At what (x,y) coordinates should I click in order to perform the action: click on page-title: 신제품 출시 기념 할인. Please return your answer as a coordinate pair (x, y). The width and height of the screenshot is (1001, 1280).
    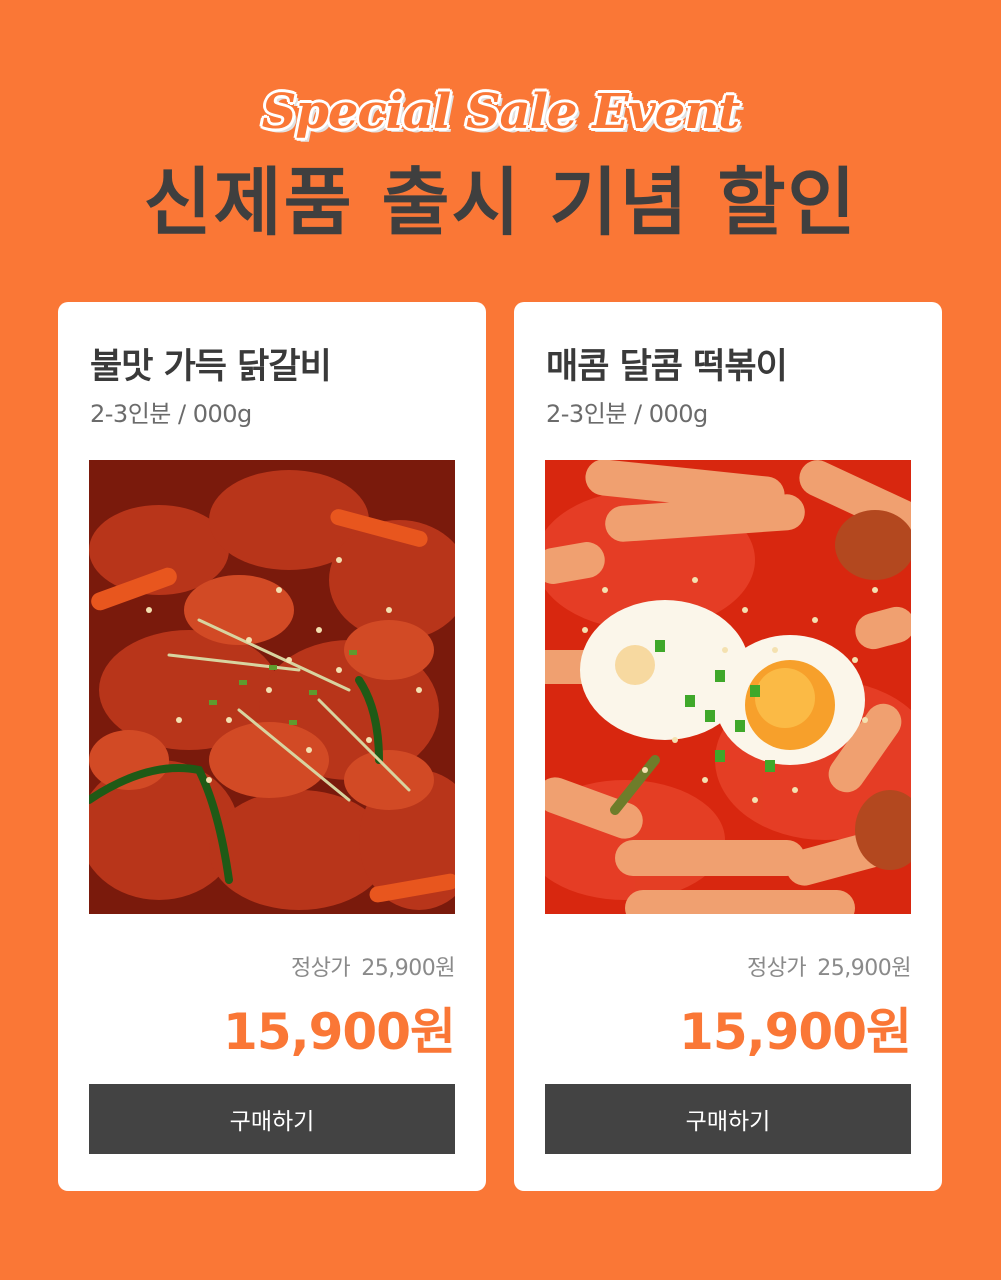
    Looking at the image, I should click on (500, 203).